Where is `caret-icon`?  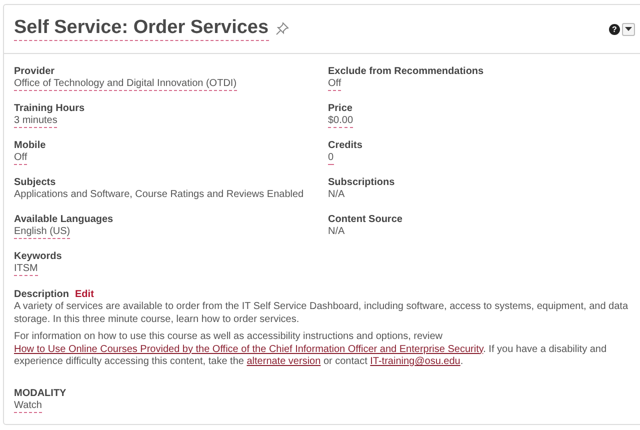
caret-icon is located at coordinates (628, 29).